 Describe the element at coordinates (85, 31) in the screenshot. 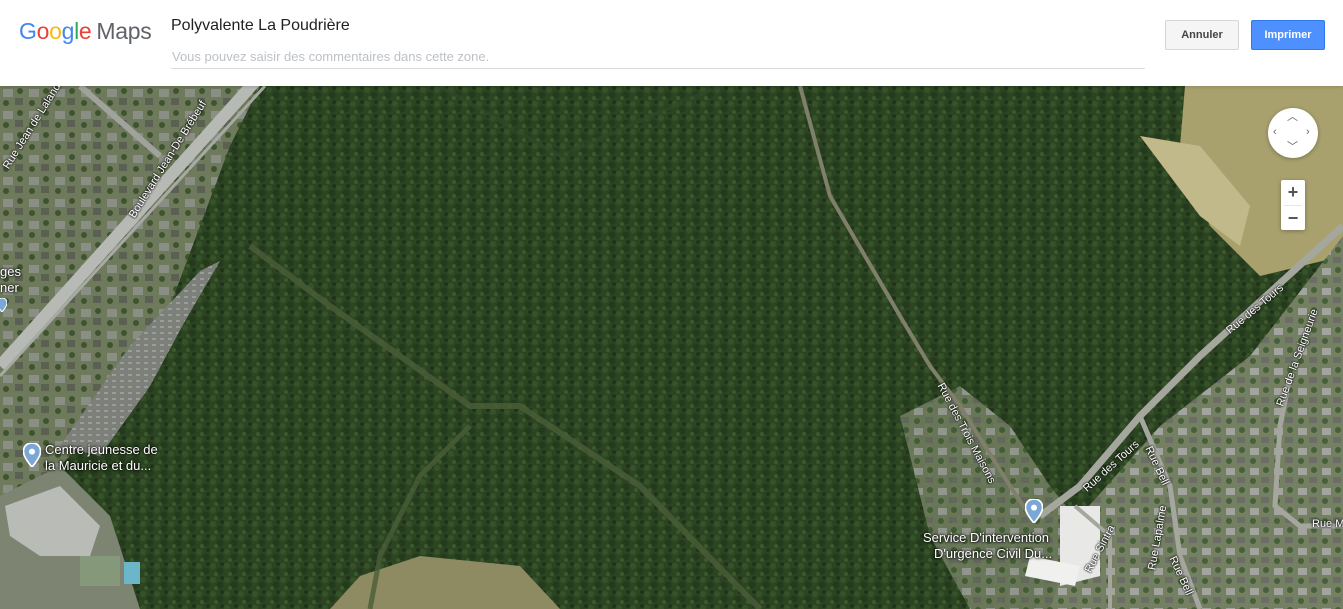

I see `google-maps-logo: Google Maps` at that location.